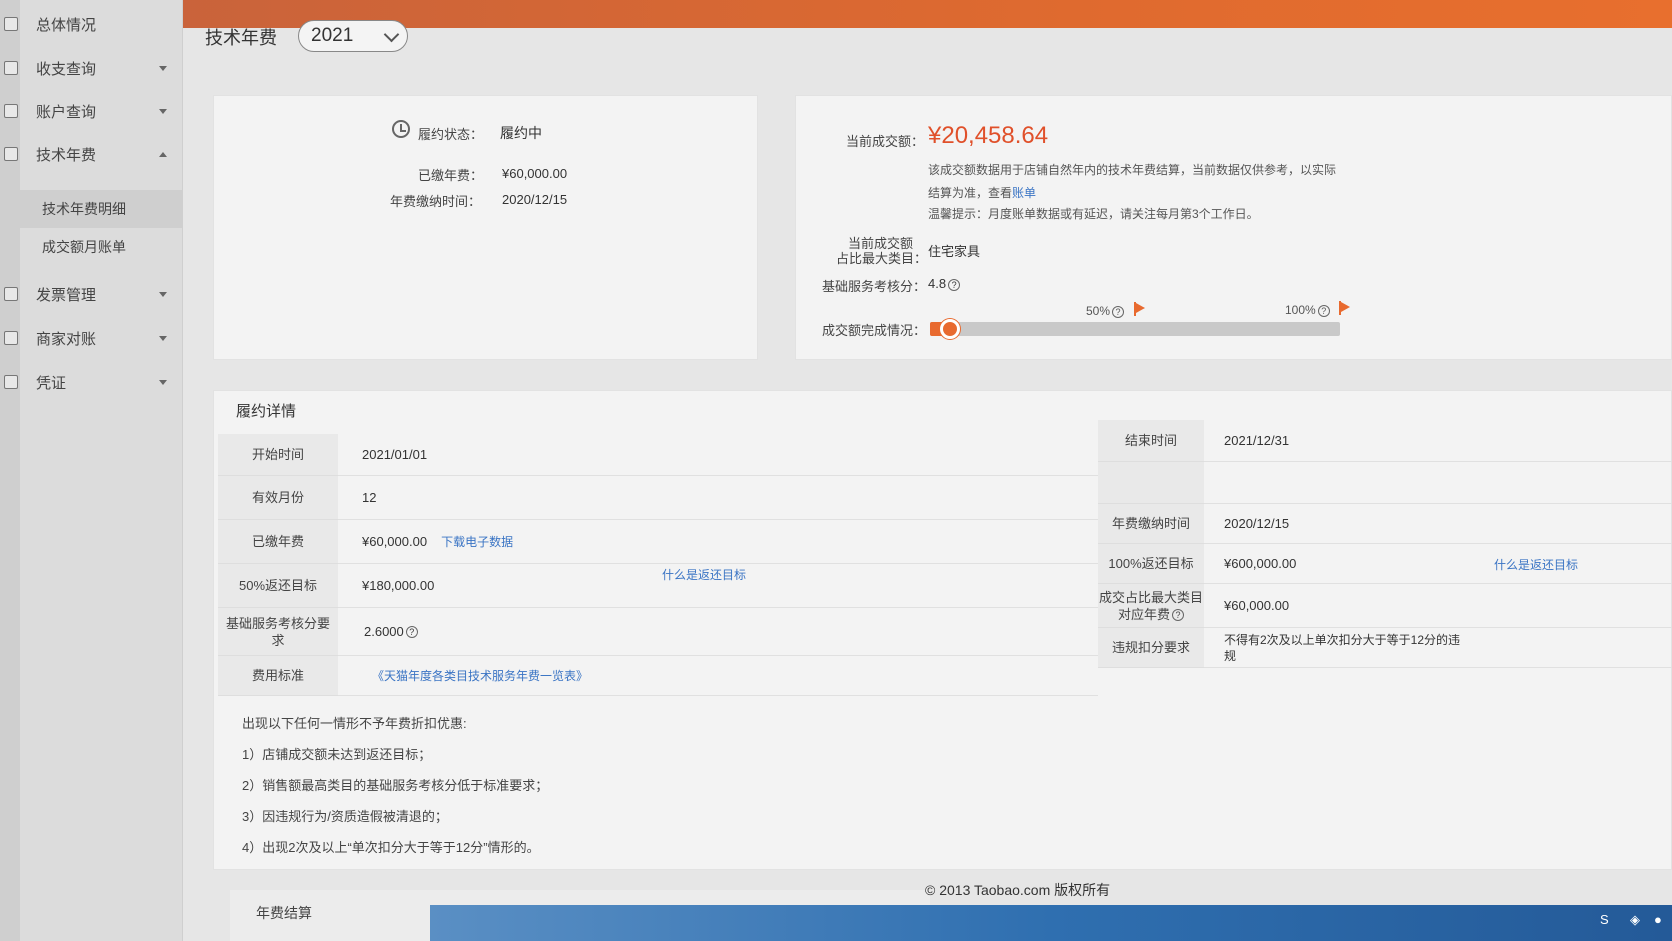 Image resolution: width=1672 pixels, height=941 pixels. What do you see at coordinates (84, 247) in the screenshot?
I see `sidebar-item-label: 成交额月账单` at bounding box center [84, 247].